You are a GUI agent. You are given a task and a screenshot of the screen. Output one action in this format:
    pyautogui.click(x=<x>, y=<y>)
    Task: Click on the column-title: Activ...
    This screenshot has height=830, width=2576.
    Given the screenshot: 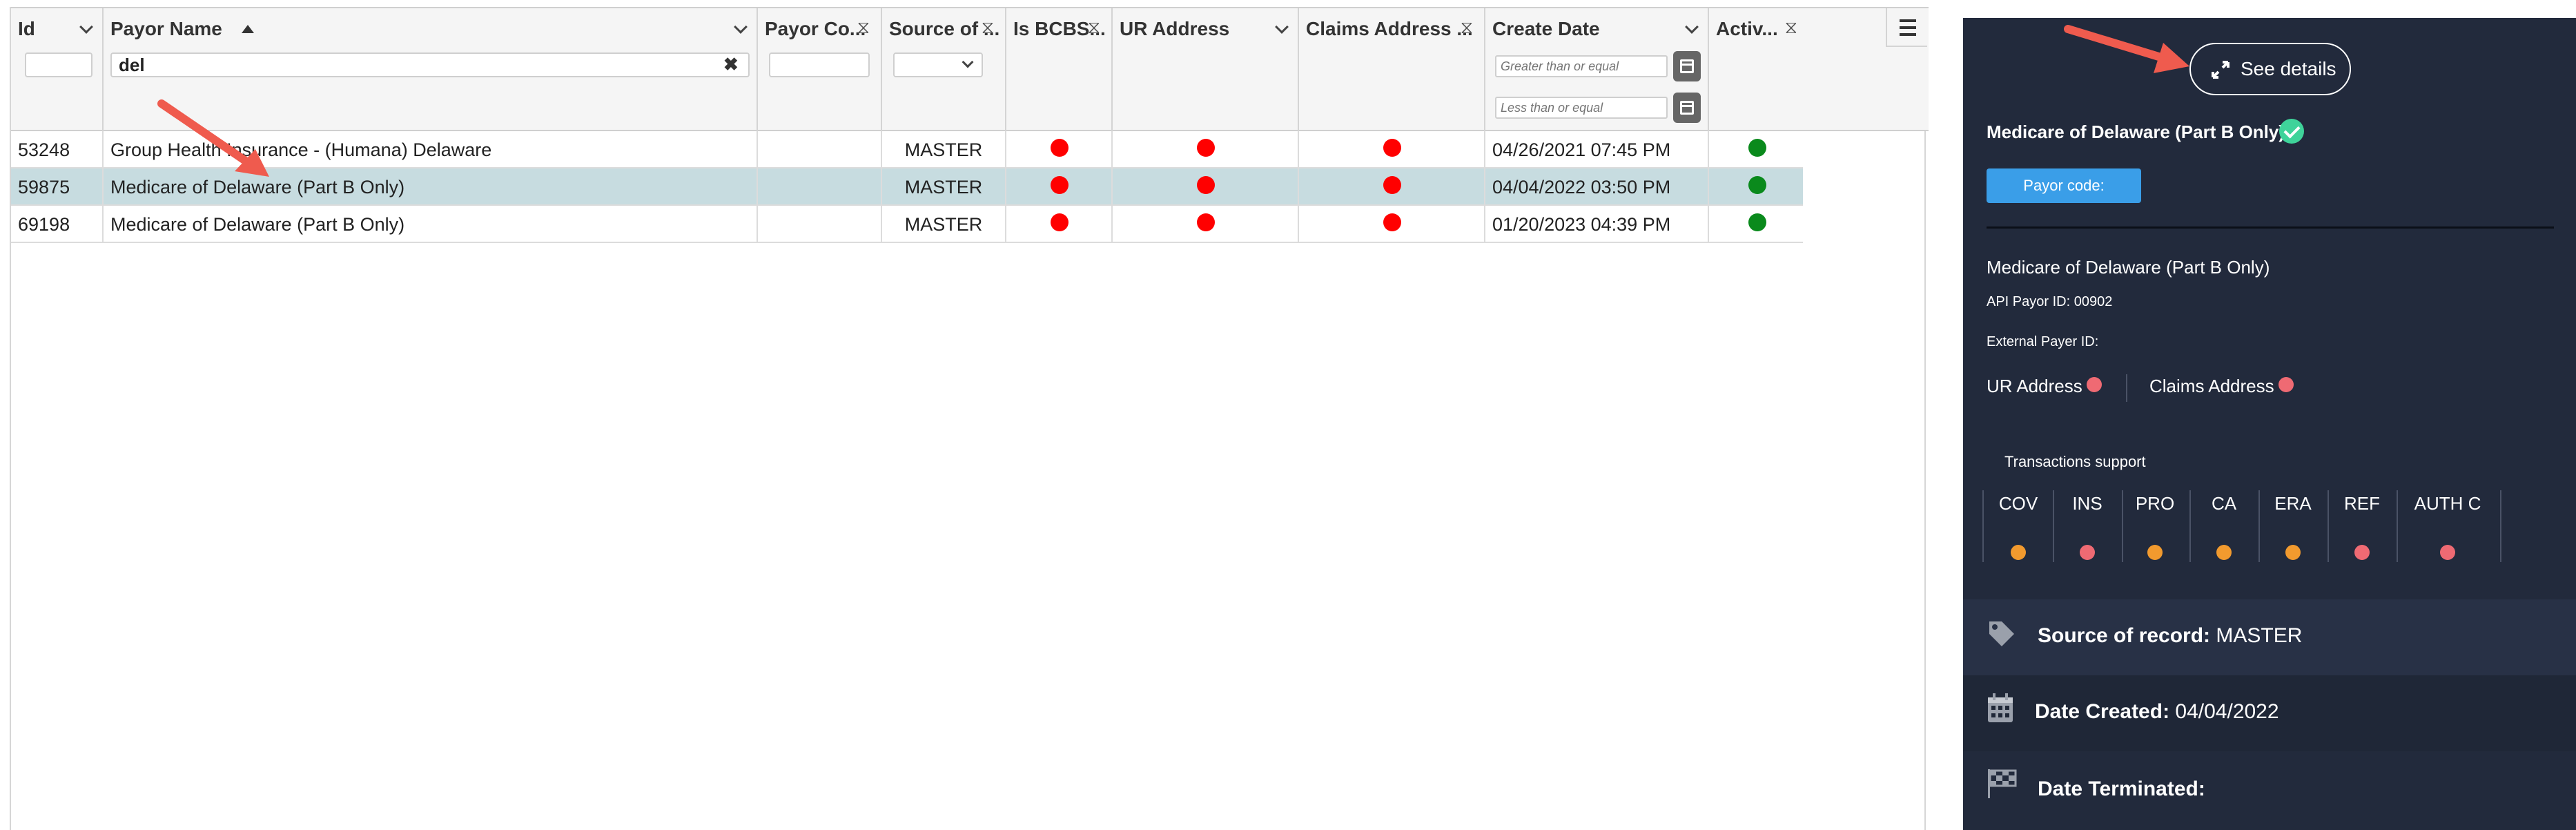 What is the action you would take?
    pyautogui.click(x=1747, y=29)
    